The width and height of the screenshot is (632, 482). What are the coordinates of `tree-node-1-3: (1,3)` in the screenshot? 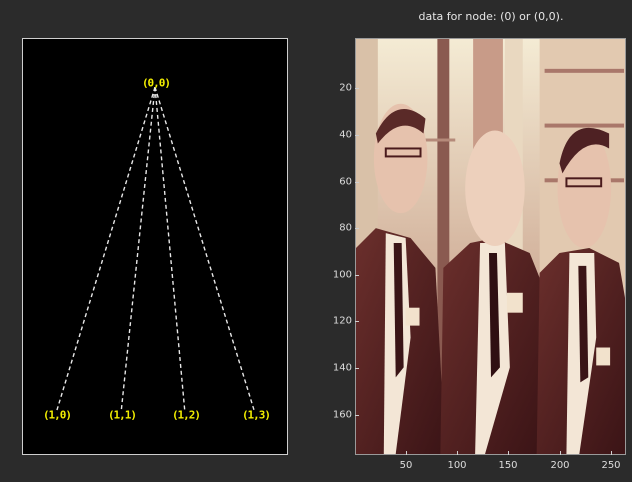 It's located at (256, 415).